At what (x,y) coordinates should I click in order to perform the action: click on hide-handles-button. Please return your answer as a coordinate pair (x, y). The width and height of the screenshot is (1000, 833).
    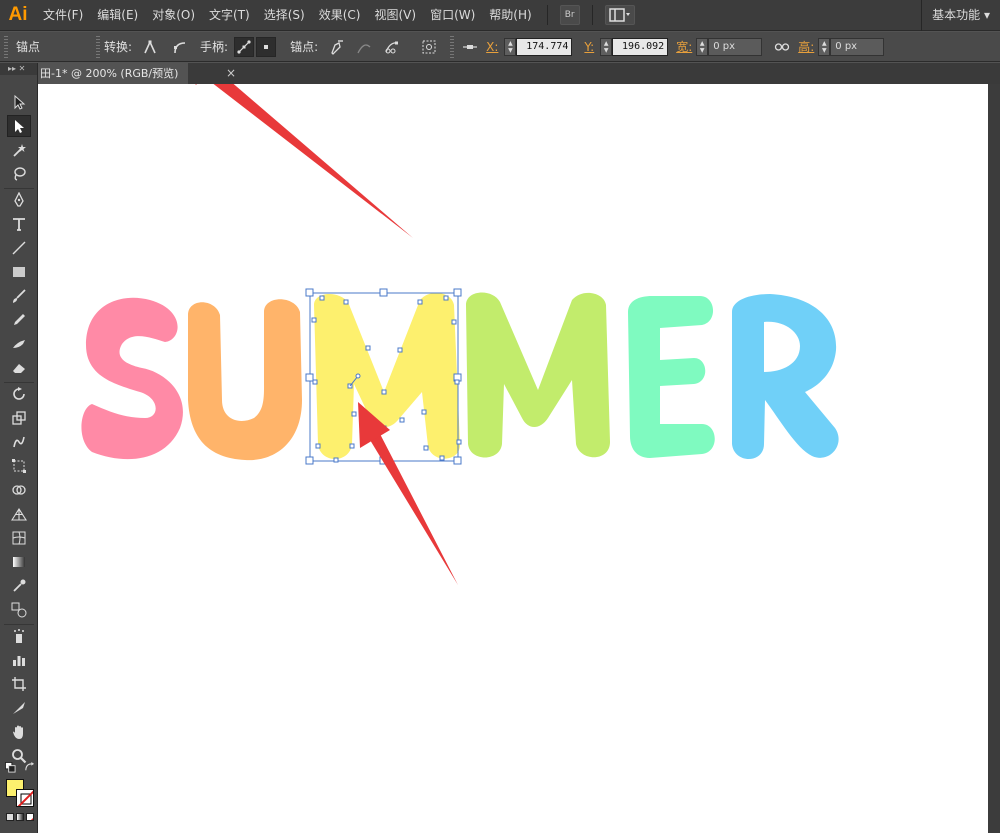
    Looking at the image, I should click on (266, 46).